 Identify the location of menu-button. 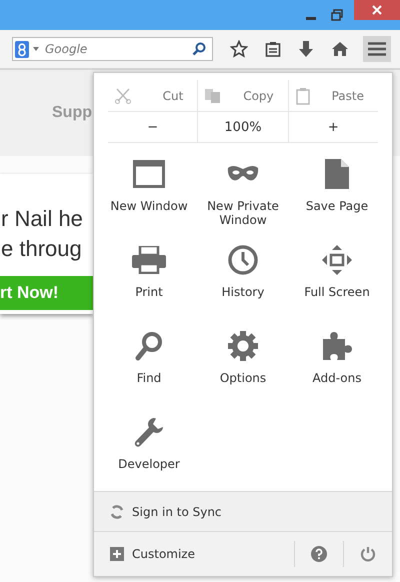
(377, 49).